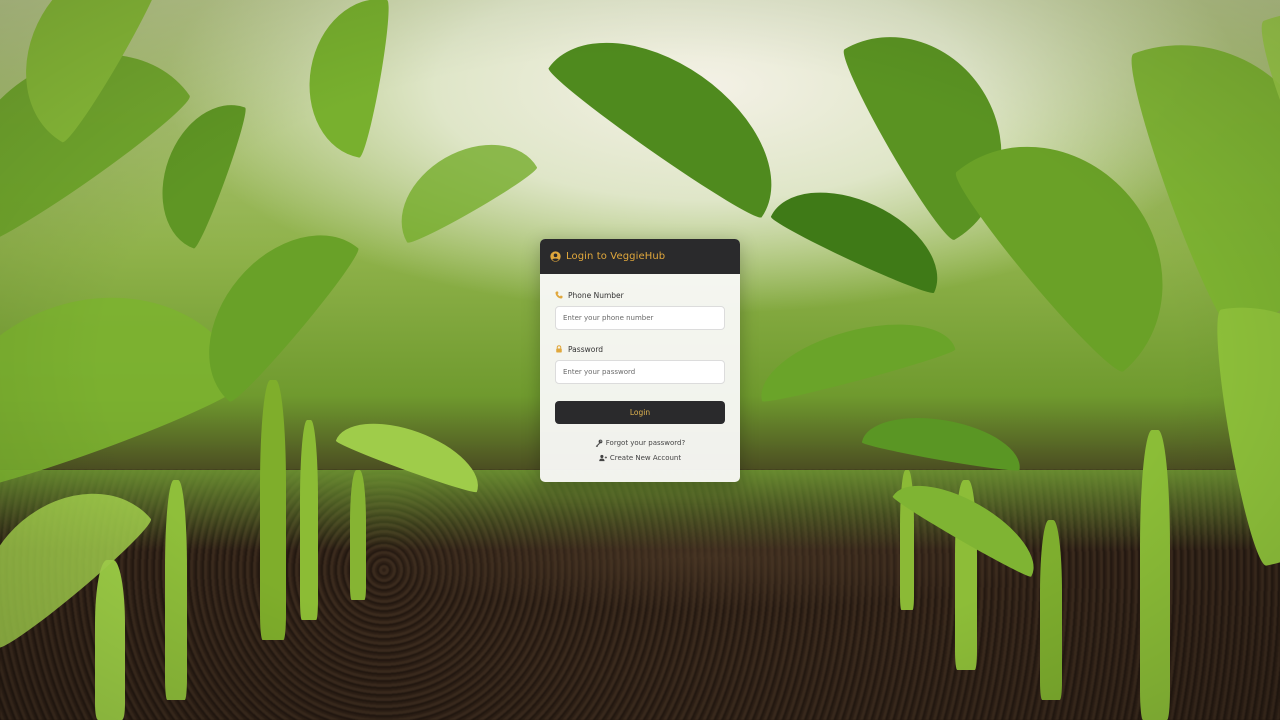 This screenshot has width=1280, height=720. Describe the element at coordinates (640, 372) in the screenshot. I see `password-input` at that location.